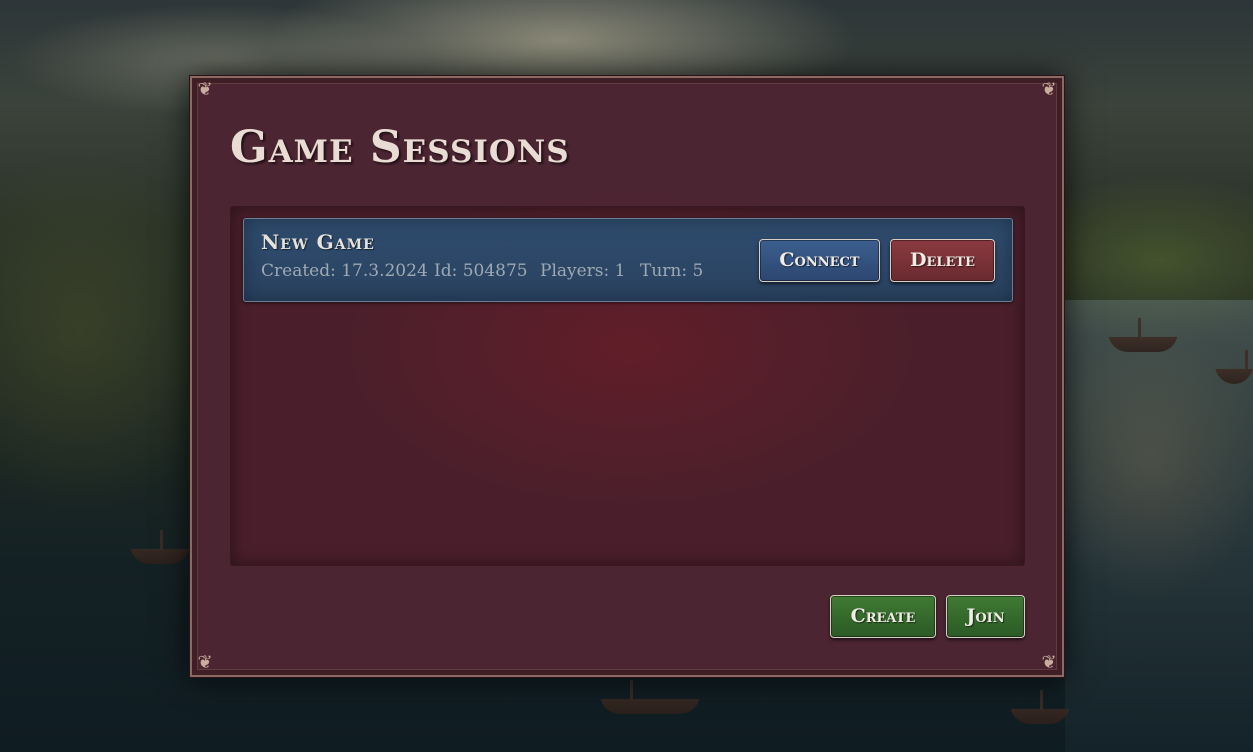 The height and width of the screenshot is (752, 1253). What do you see at coordinates (942, 260) in the screenshot?
I see `delete-button: Delete` at bounding box center [942, 260].